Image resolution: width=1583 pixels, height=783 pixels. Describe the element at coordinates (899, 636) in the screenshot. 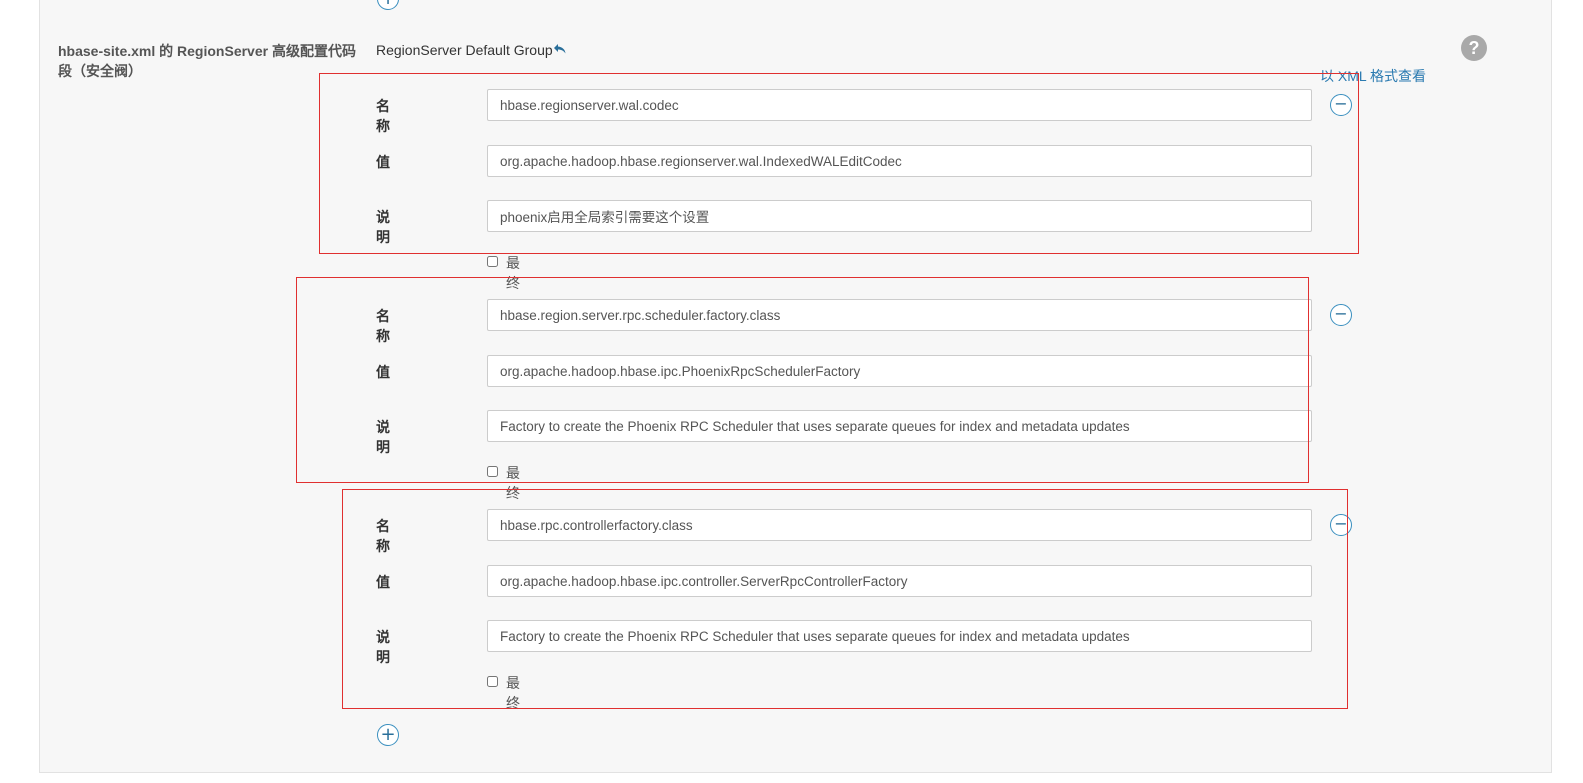

I see `entry-3-description-input` at that location.